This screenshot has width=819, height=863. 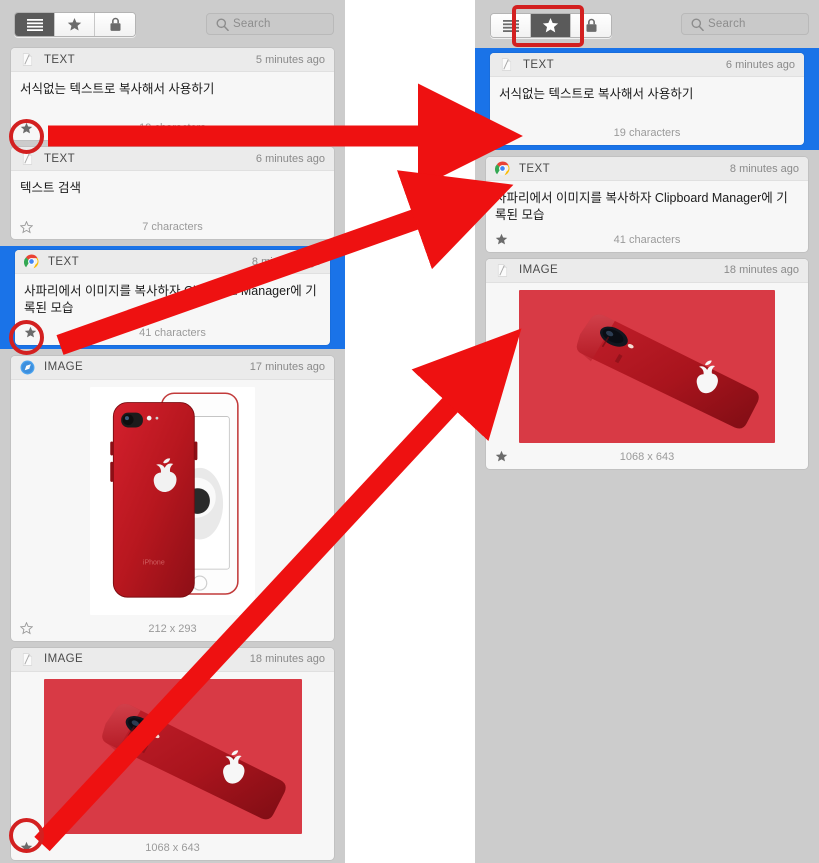 What do you see at coordinates (35, 24) in the screenshot?
I see `tab-all-items-left` at bounding box center [35, 24].